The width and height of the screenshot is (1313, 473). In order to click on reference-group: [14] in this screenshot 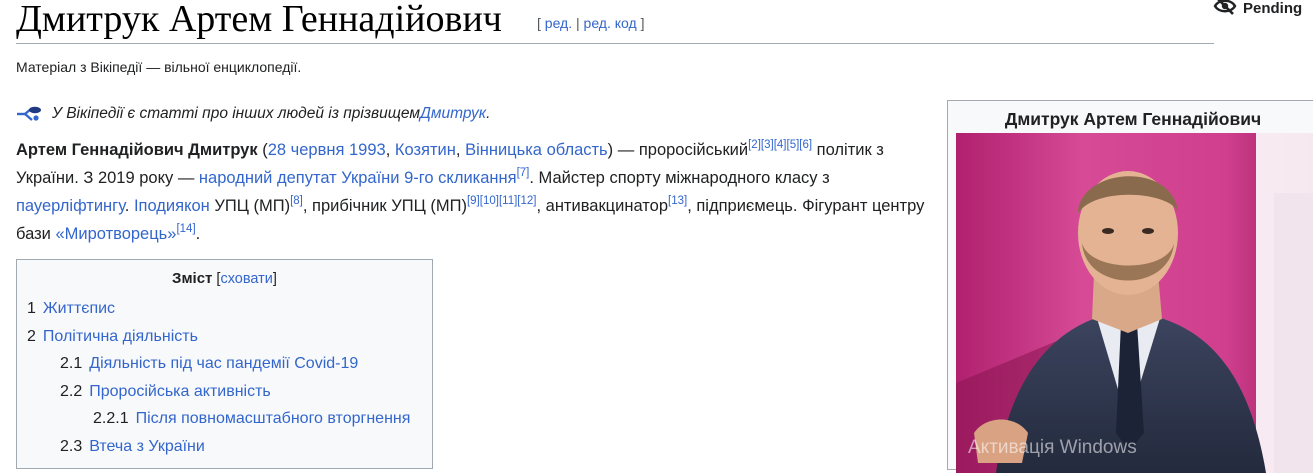, I will do `click(185, 229)`.